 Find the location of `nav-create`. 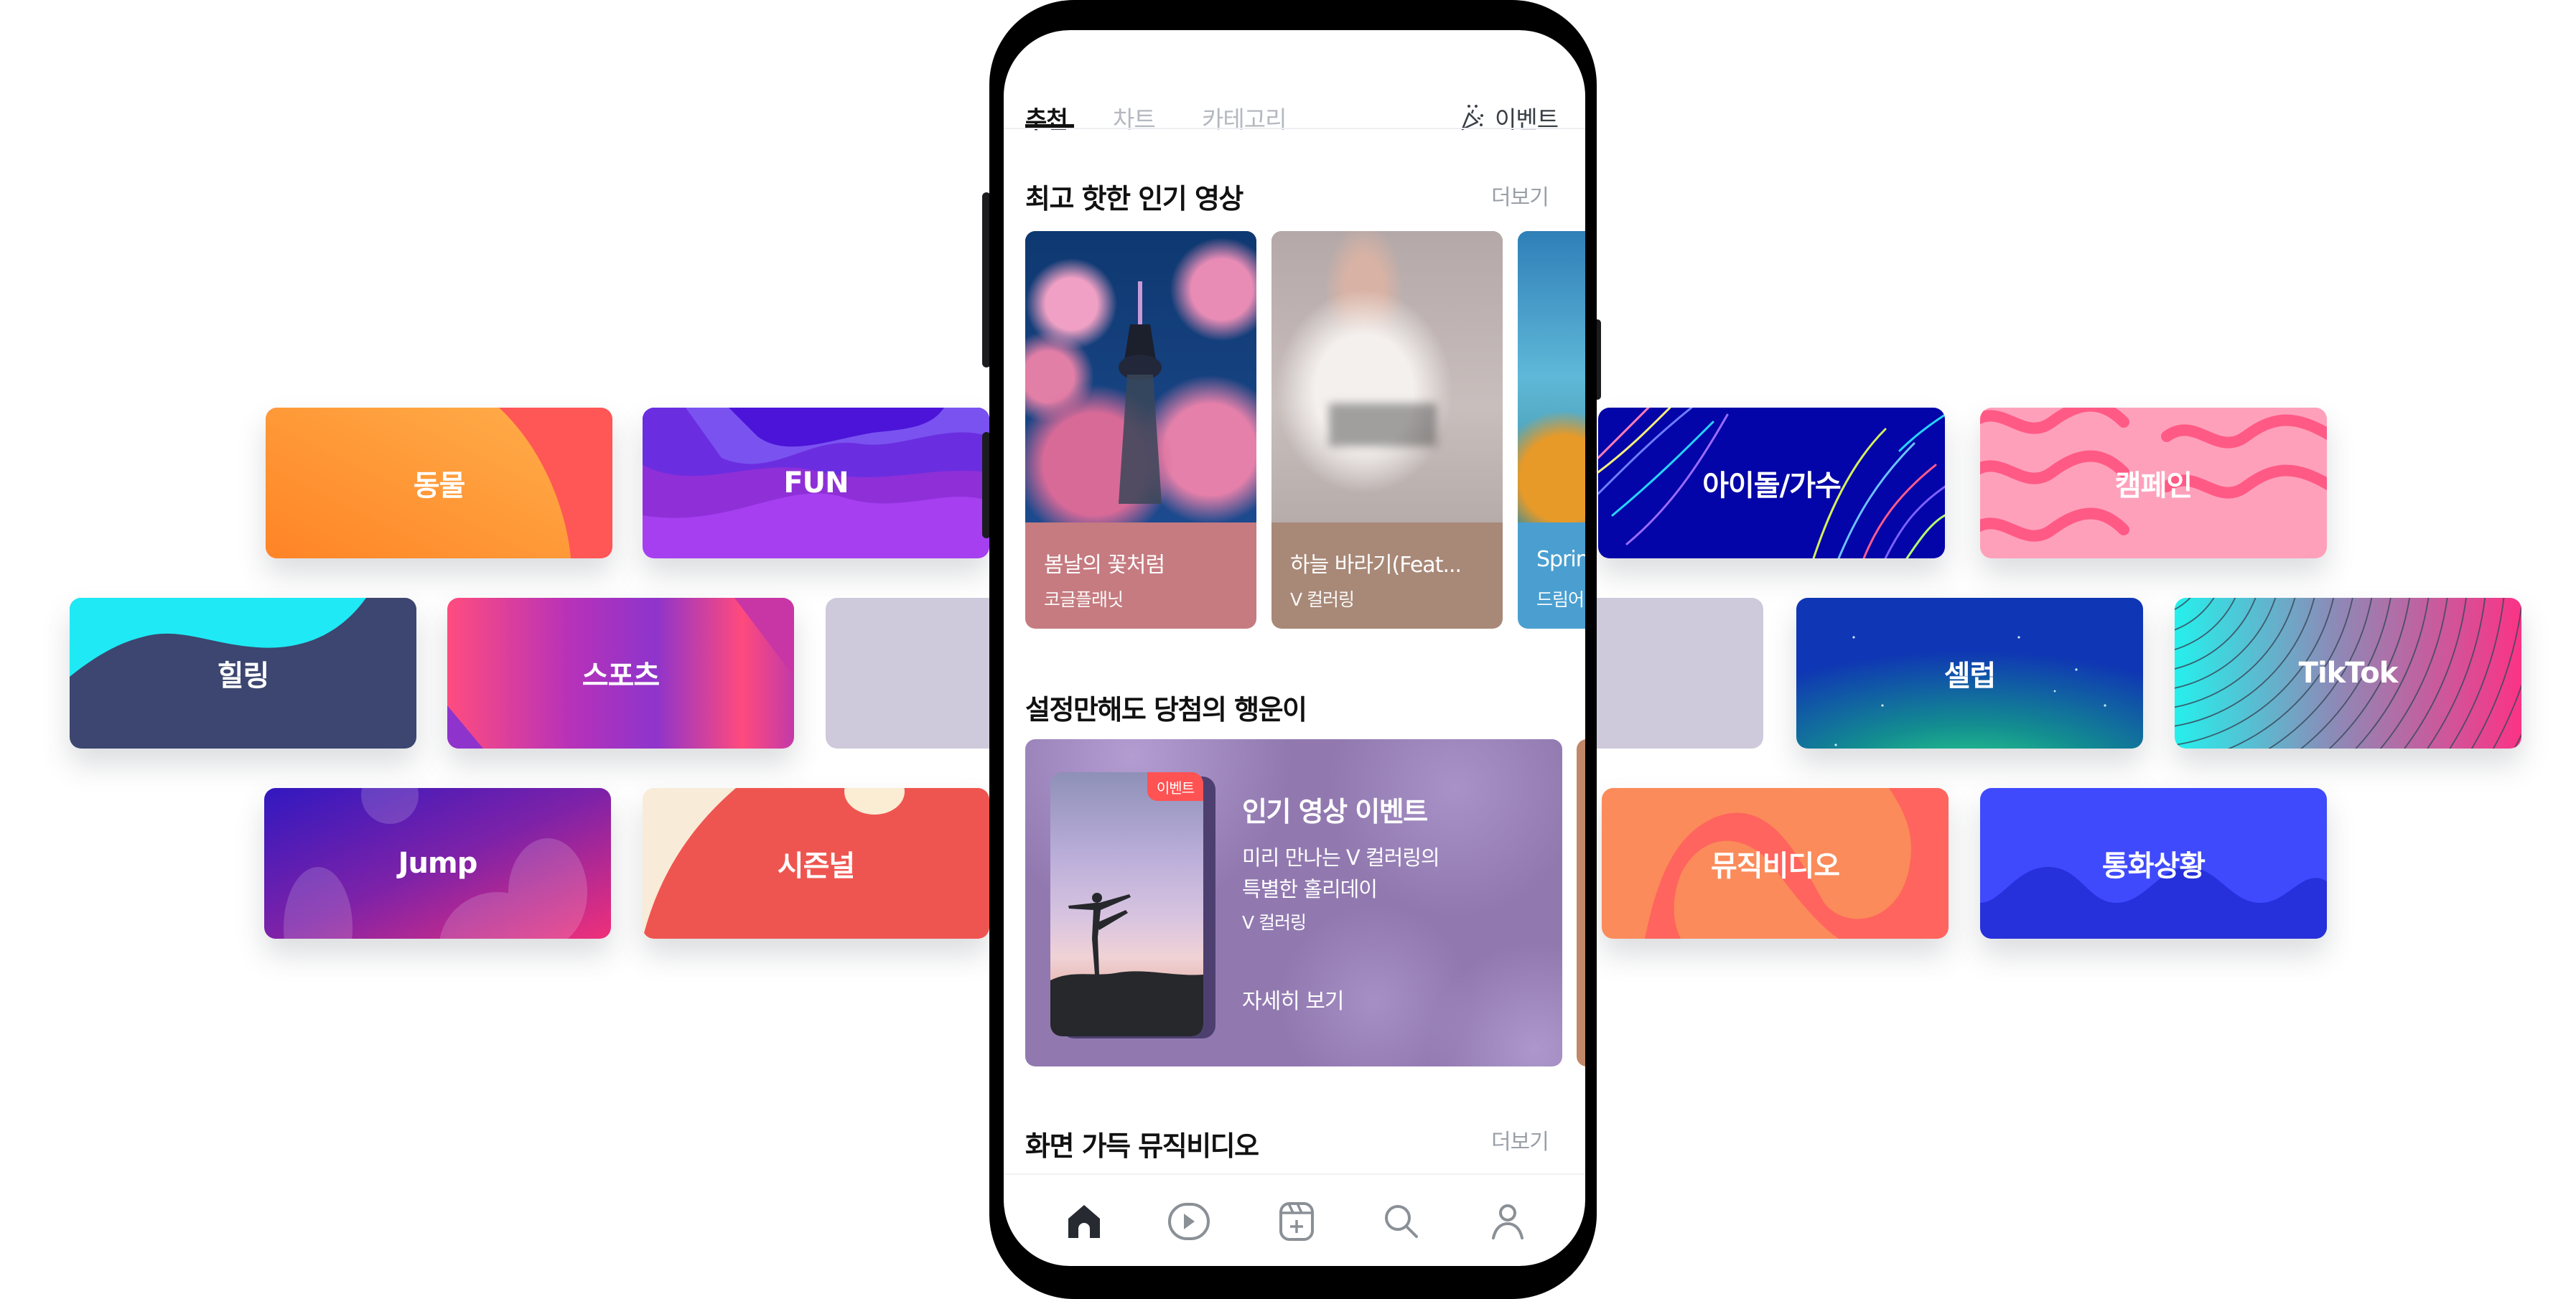

nav-create is located at coordinates (1297, 1221).